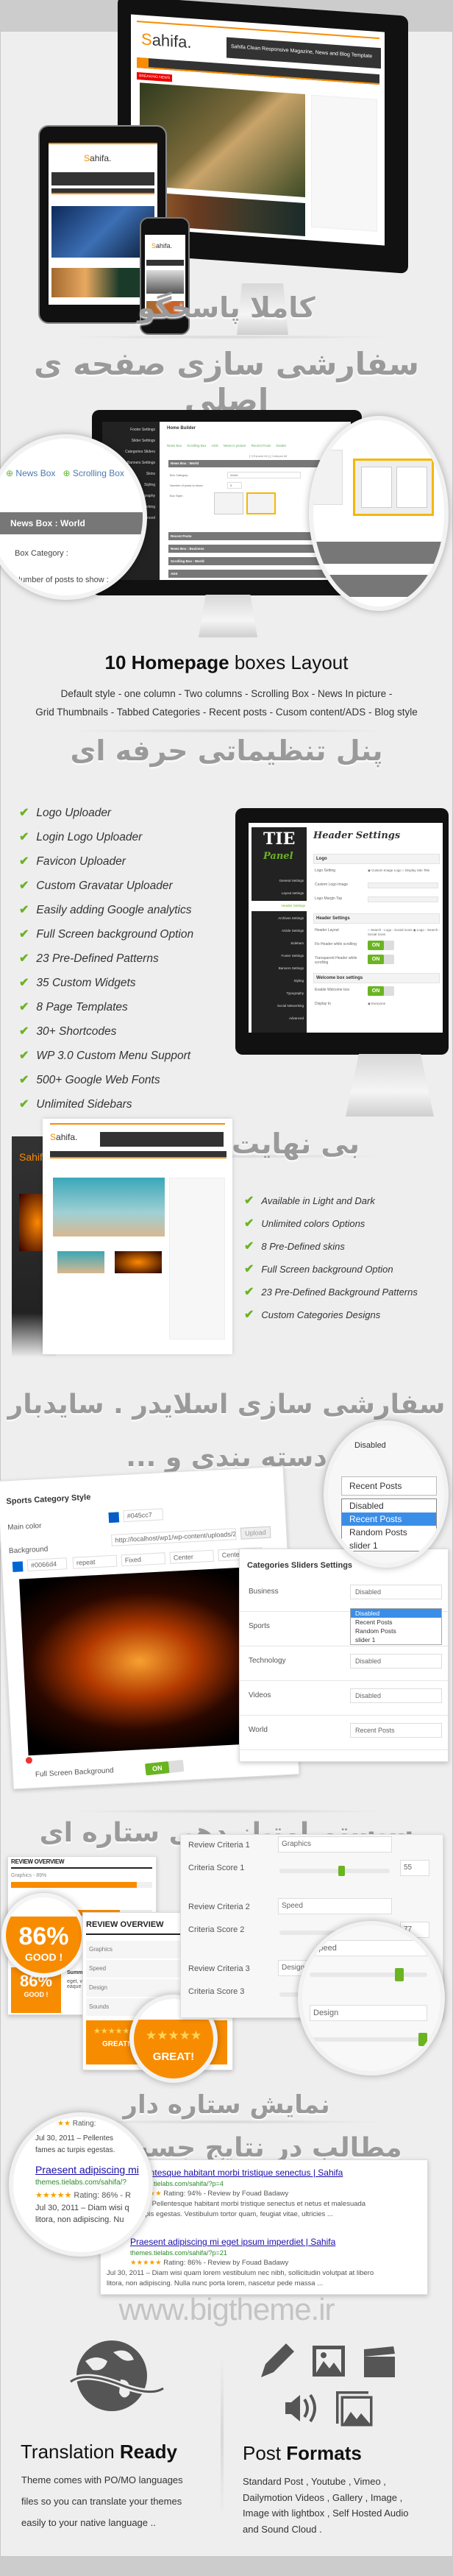 This screenshot has height=2576, width=453. What do you see at coordinates (47, 1564) in the screenshot?
I see `bg-color-input: #0066d4` at bounding box center [47, 1564].